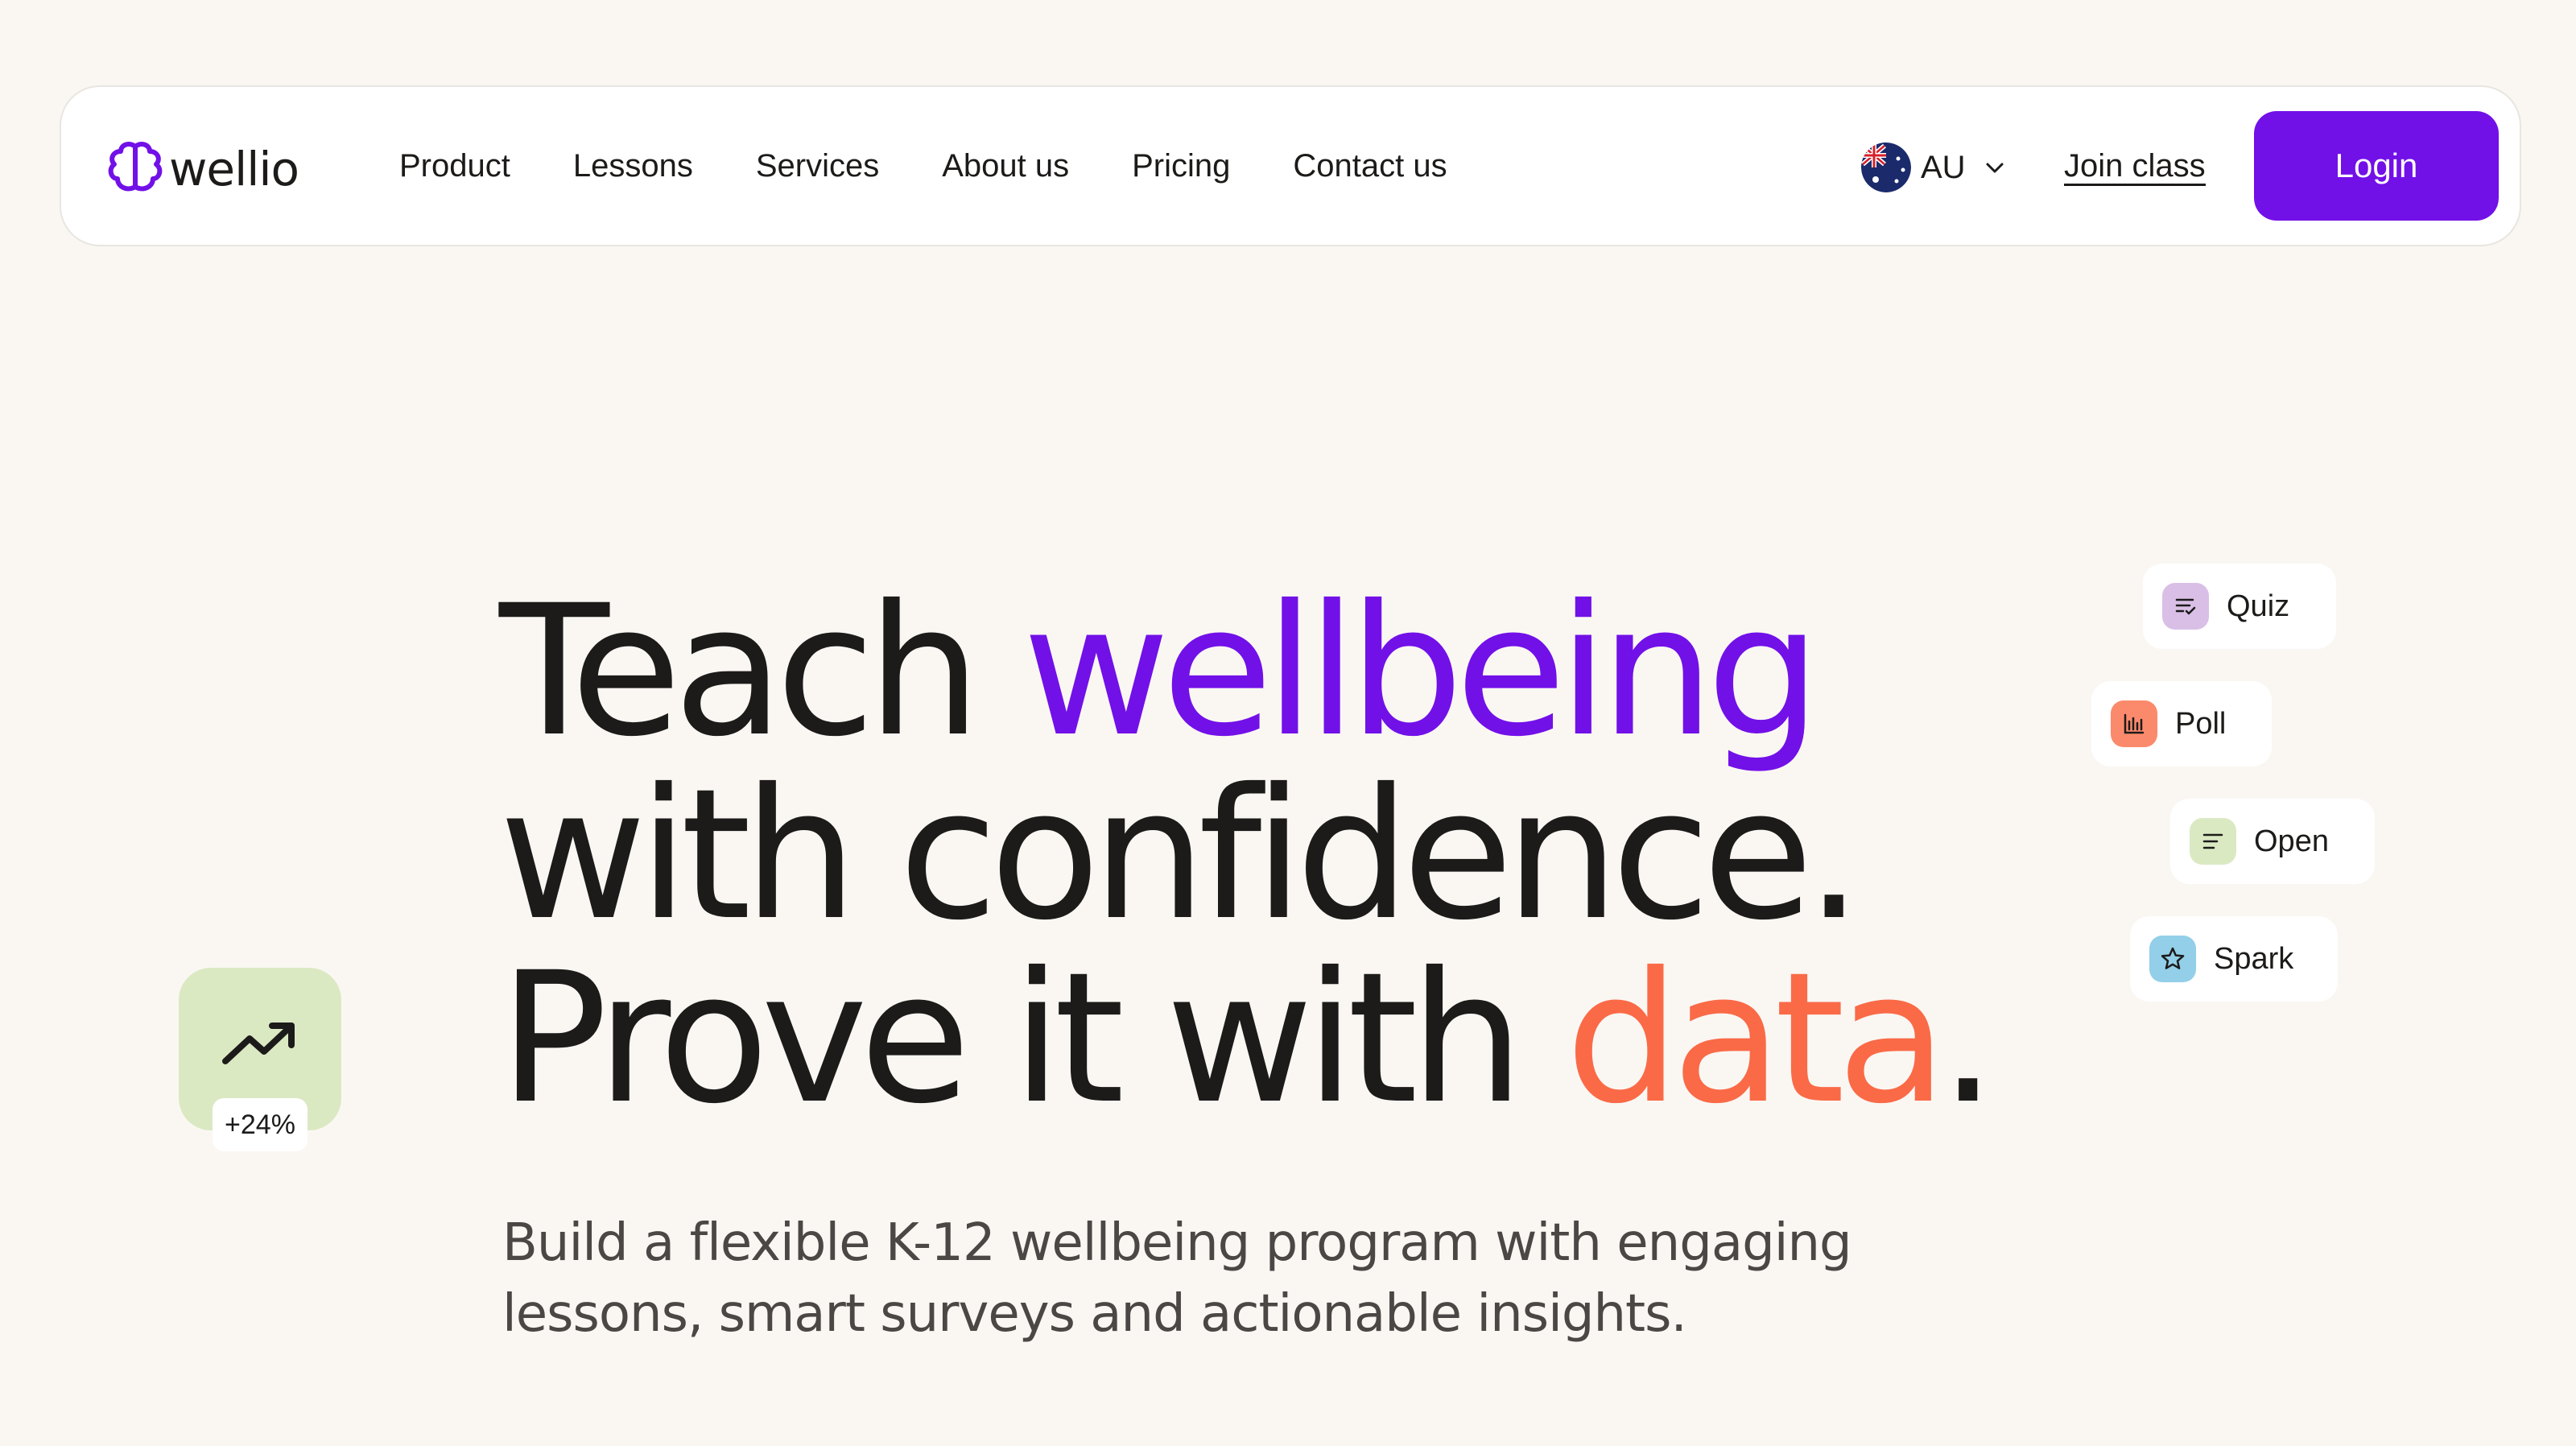  What do you see at coordinates (1995, 168) in the screenshot?
I see `chevron-down-icon` at bounding box center [1995, 168].